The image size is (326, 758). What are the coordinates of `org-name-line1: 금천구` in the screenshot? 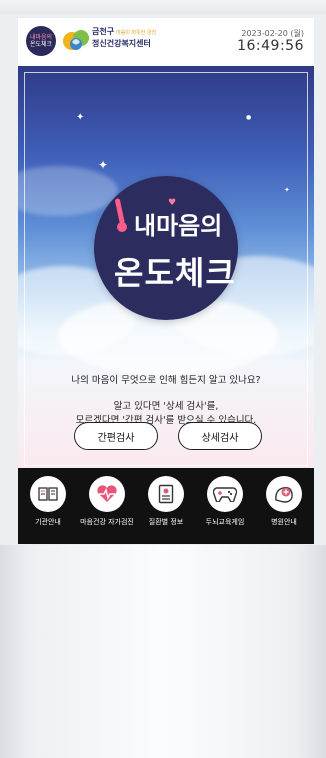 It's located at (103, 31).